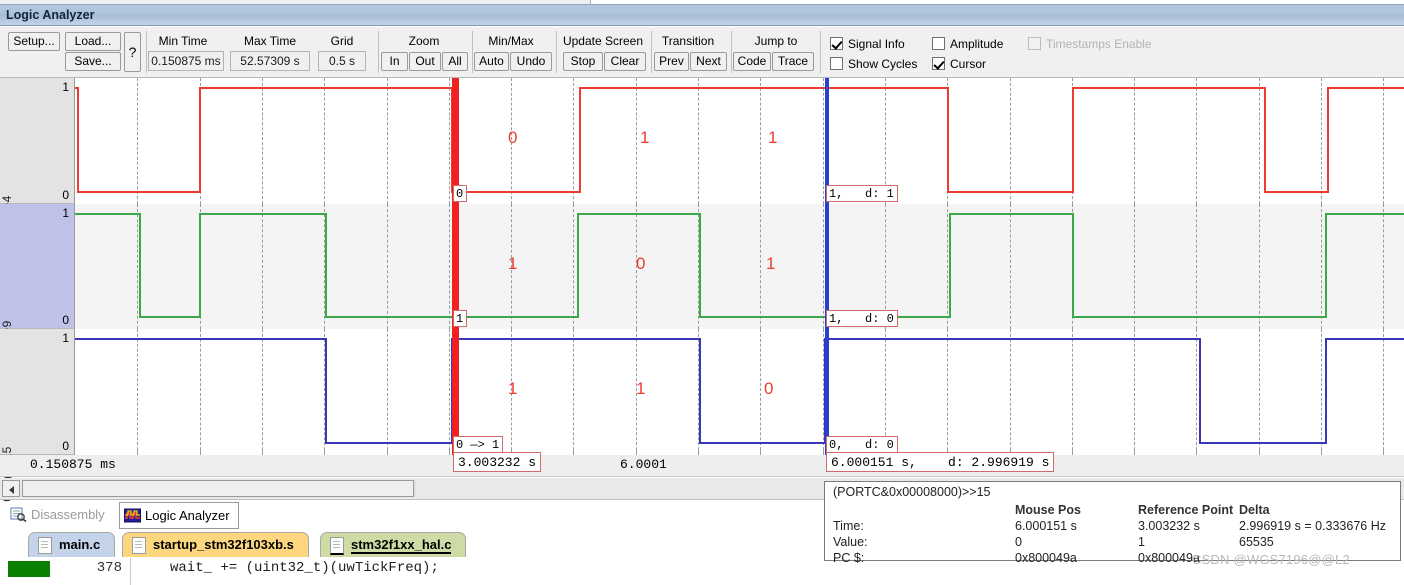 Image resolution: width=1404 pixels, height=585 pixels. I want to click on info-row-label-pc: PC $:, so click(849, 558).